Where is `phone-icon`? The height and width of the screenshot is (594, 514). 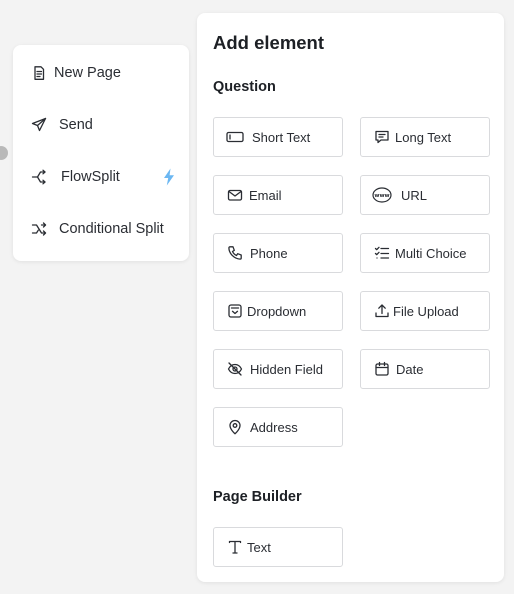 phone-icon is located at coordinates (235, 253).